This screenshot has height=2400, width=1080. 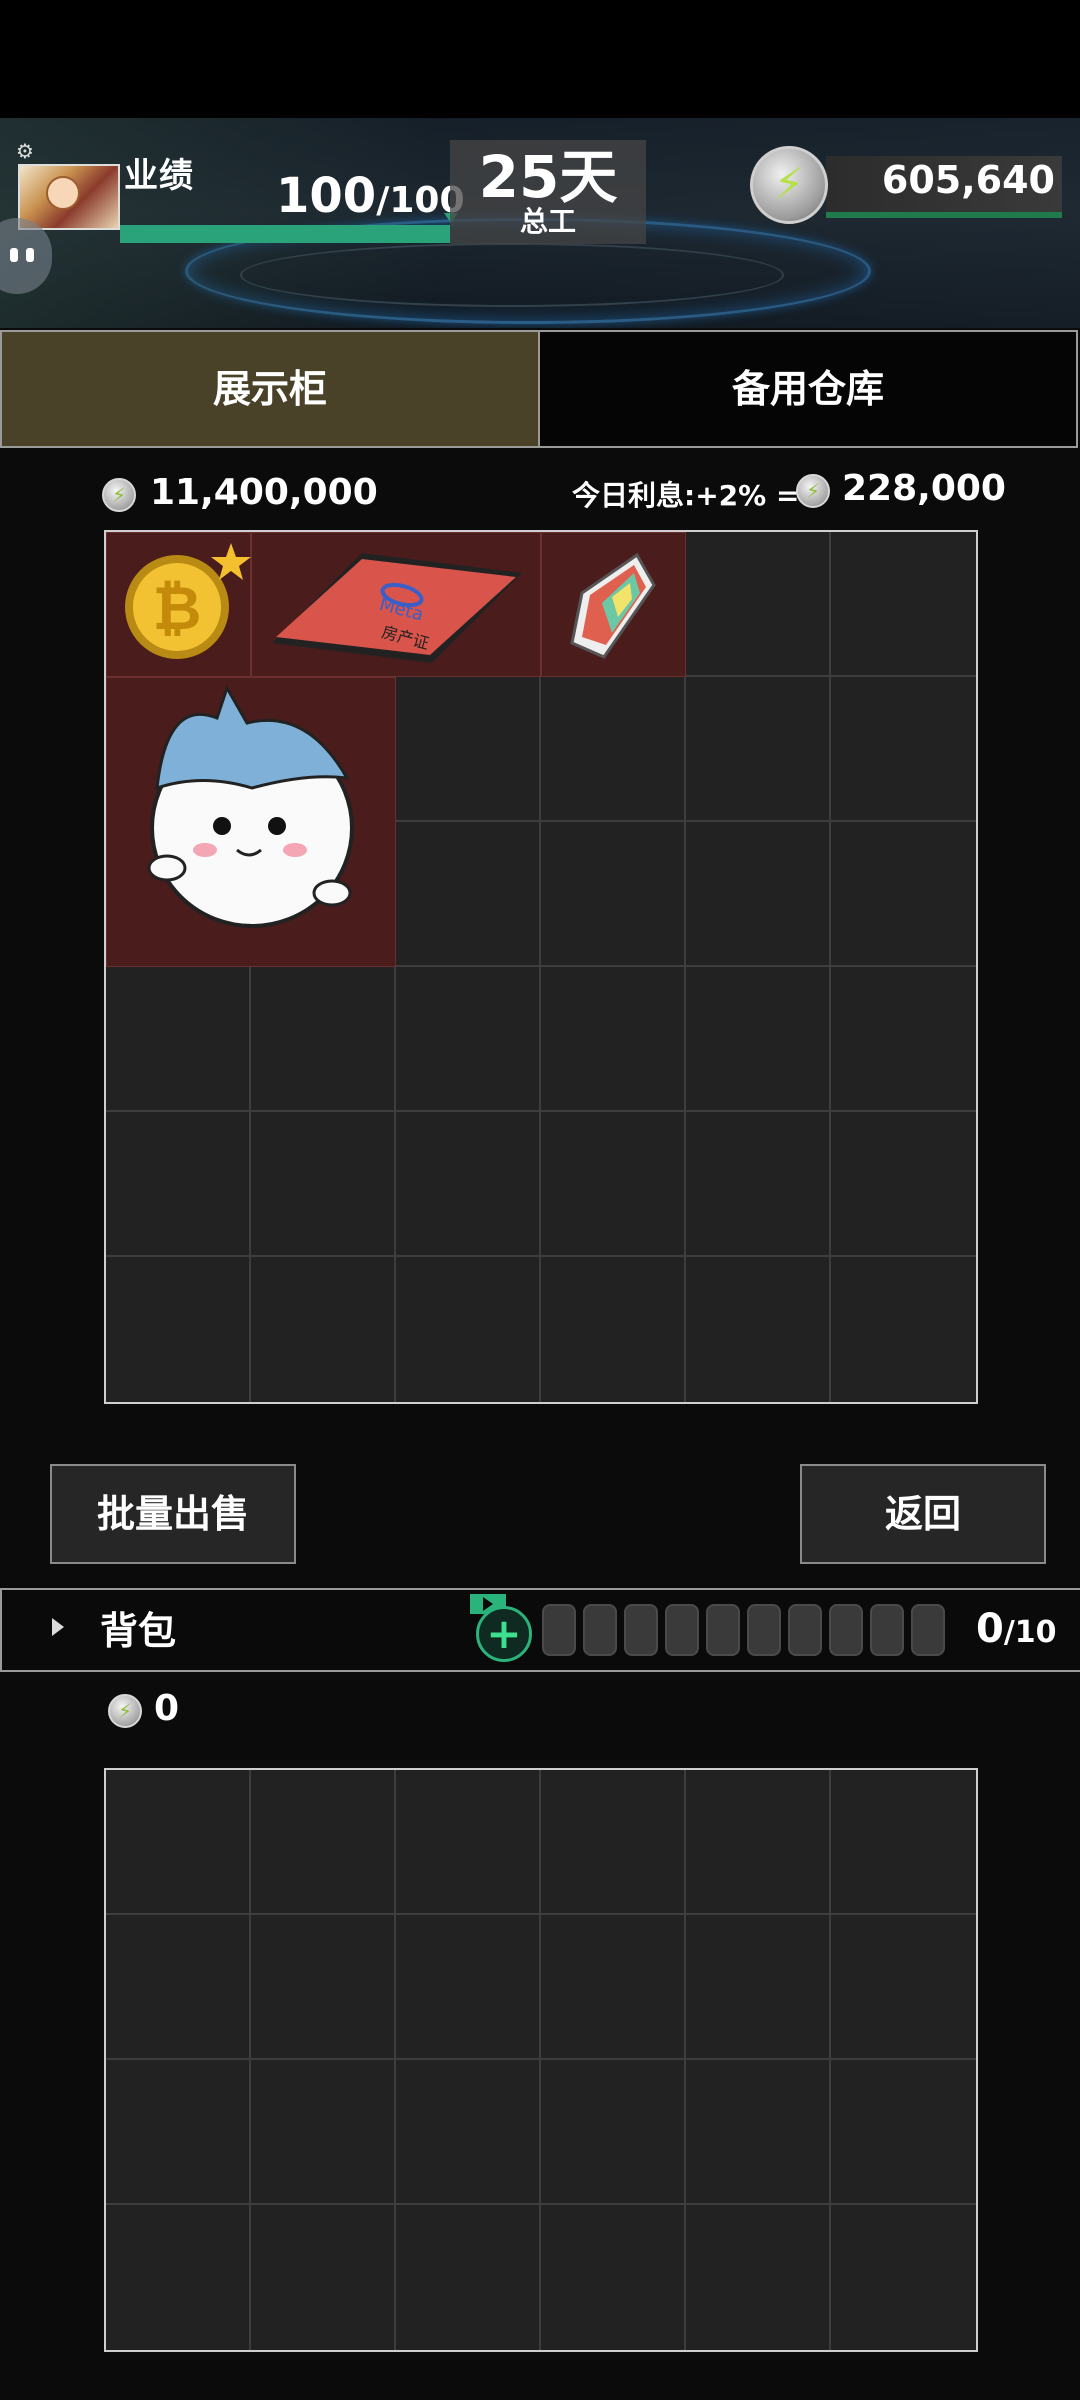 What do you see at coordinates (159, 176) in the screenshot?
I see `performance-label: 业绩` at bounding box center [159, 176].